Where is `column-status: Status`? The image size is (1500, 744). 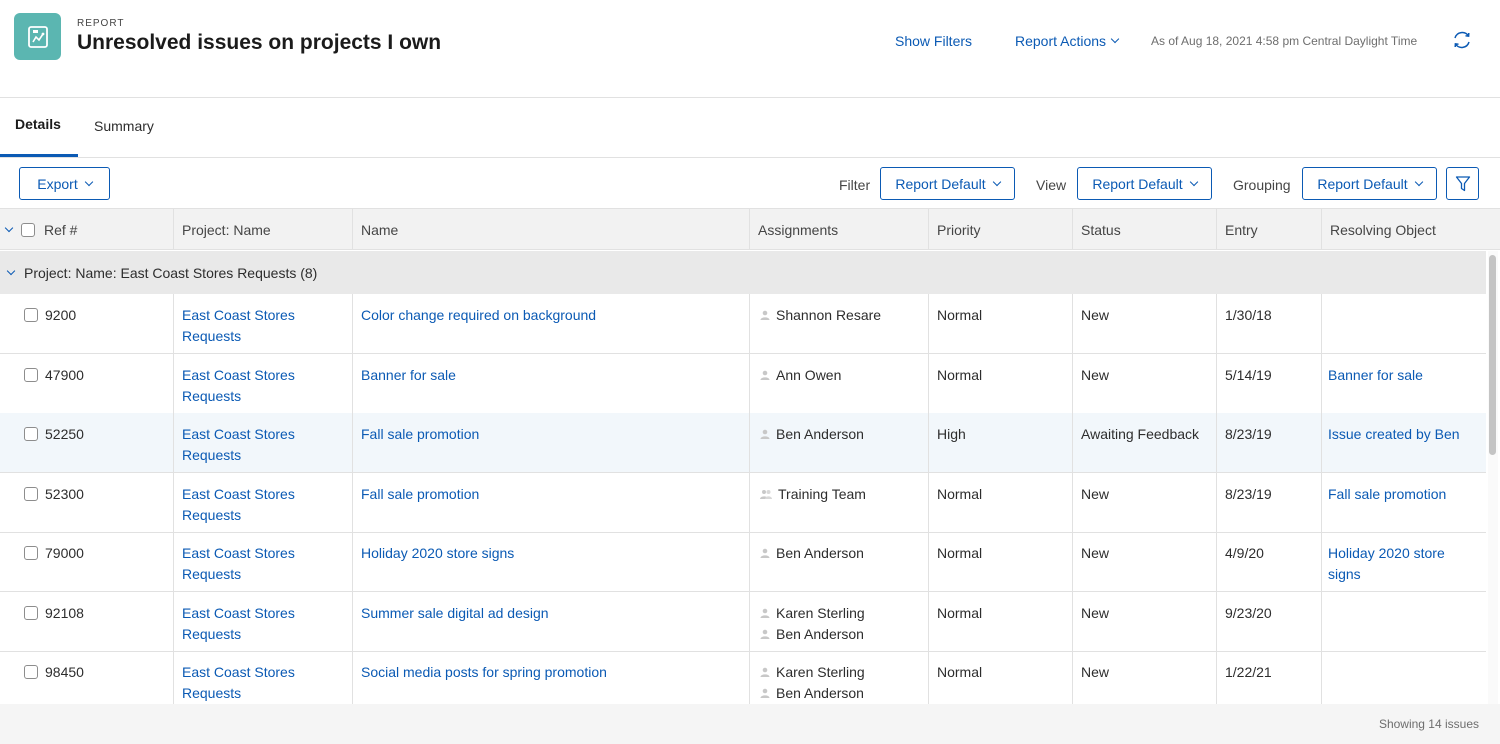
column-status: Status is located at coordinates (1144, 229).